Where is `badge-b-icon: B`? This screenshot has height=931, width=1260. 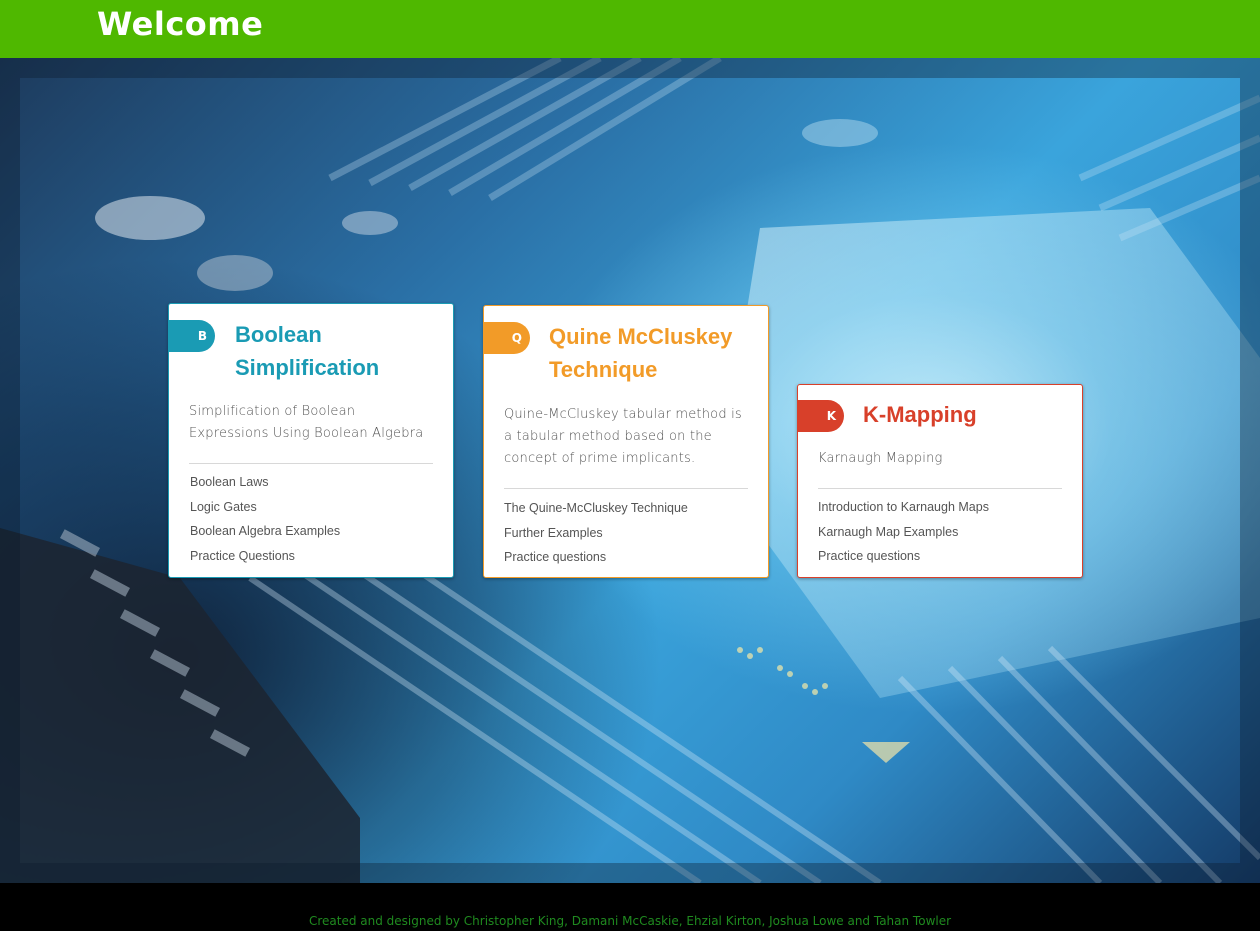
badge-b-icon: B is located at coordinates (191, 336).